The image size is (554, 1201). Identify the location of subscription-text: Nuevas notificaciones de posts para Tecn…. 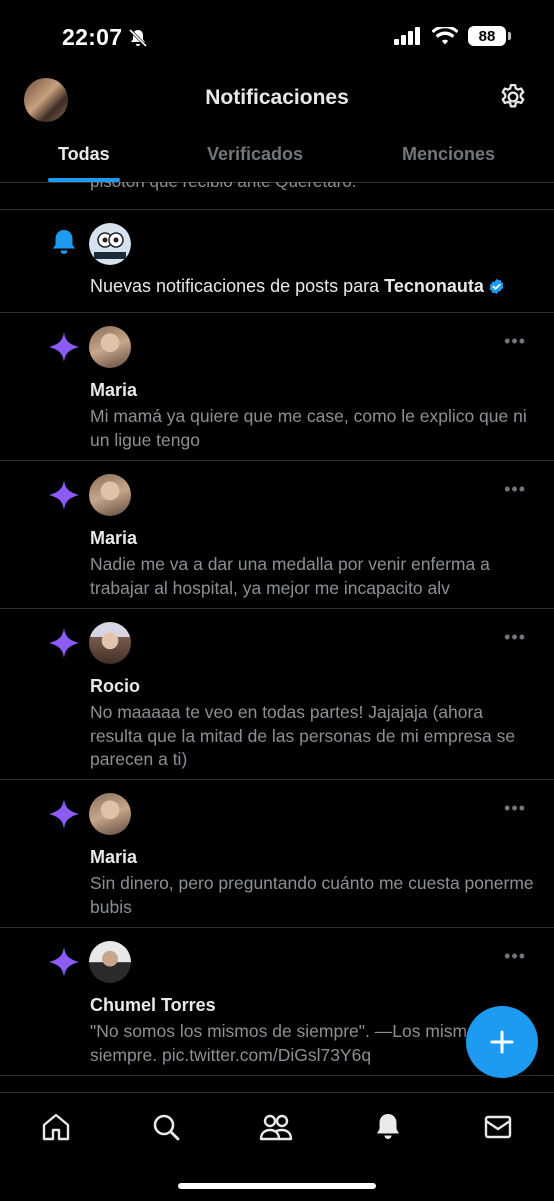
(297, 286).